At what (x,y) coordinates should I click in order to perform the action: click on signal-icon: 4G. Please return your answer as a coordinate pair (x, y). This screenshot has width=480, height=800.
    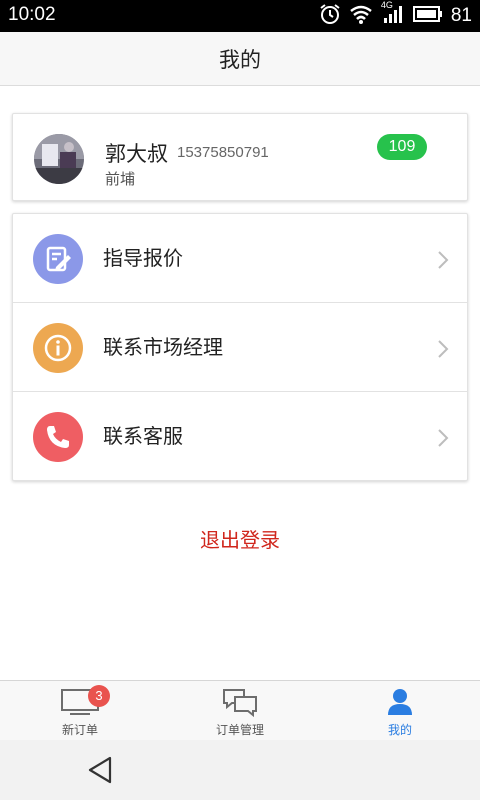
    Looking at the image, I should click on (392, 14).